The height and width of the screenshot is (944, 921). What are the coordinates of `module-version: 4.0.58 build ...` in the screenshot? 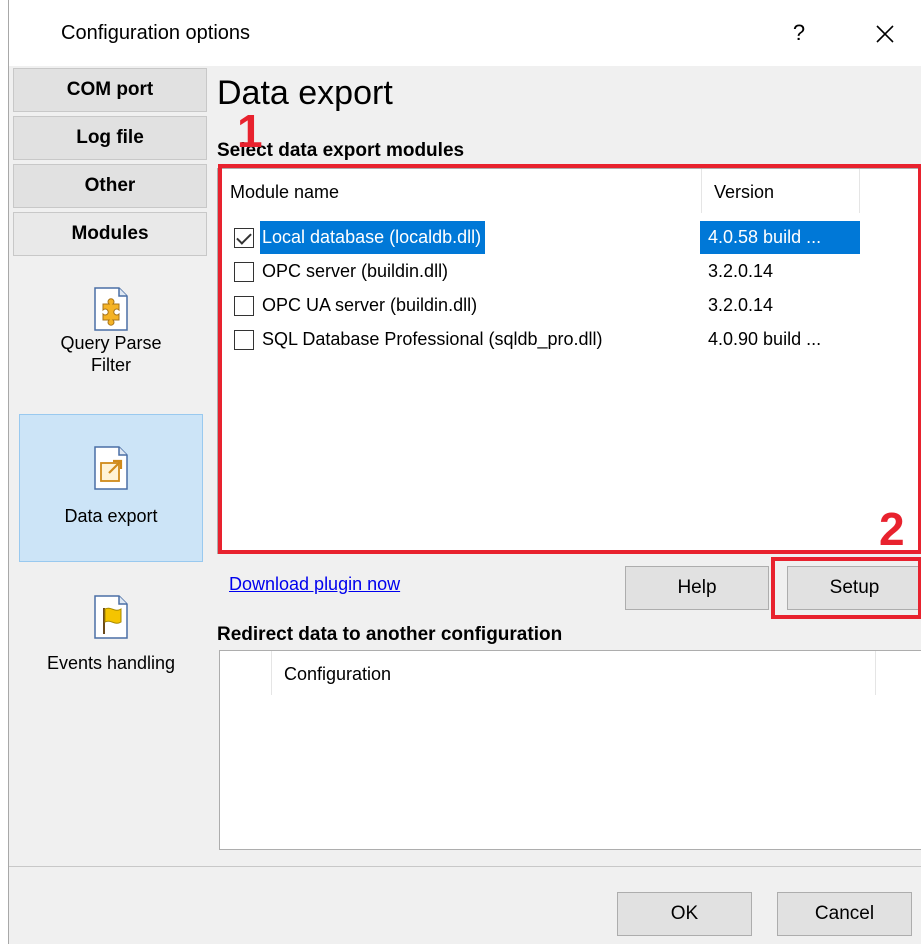 It's located at (780, 237).